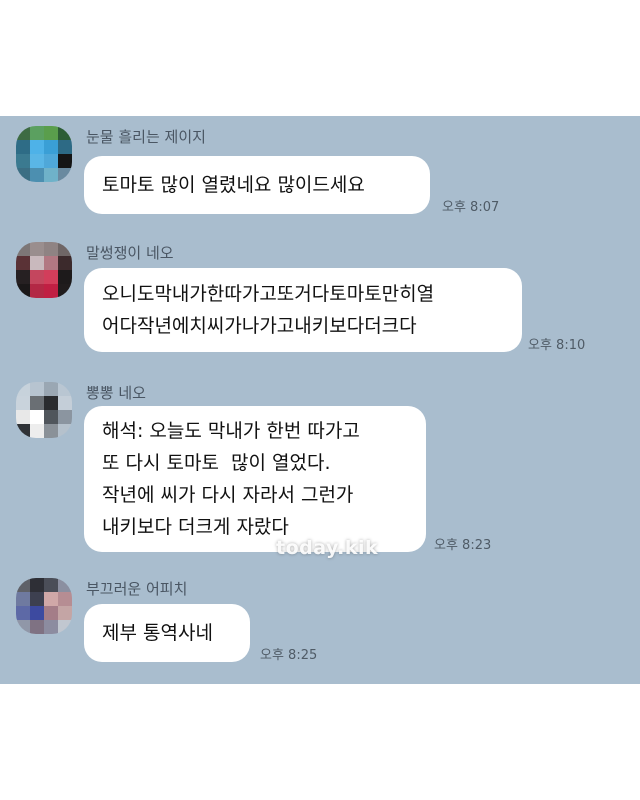 This screenshot has height=800, width=640. What do you see at coordinates (463, 545) in the screenshot?
I see `message-time: 오후 8:23` at bounding box center [463, 545].